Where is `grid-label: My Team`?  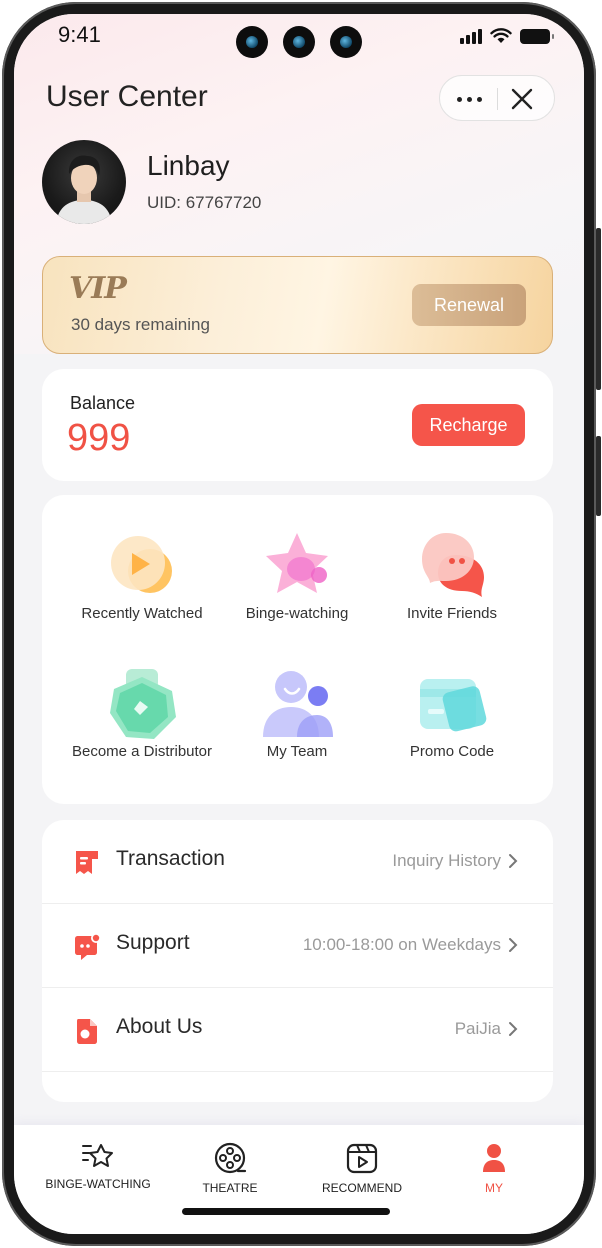 grid-label: My Team is located at coordinates (297, 751).